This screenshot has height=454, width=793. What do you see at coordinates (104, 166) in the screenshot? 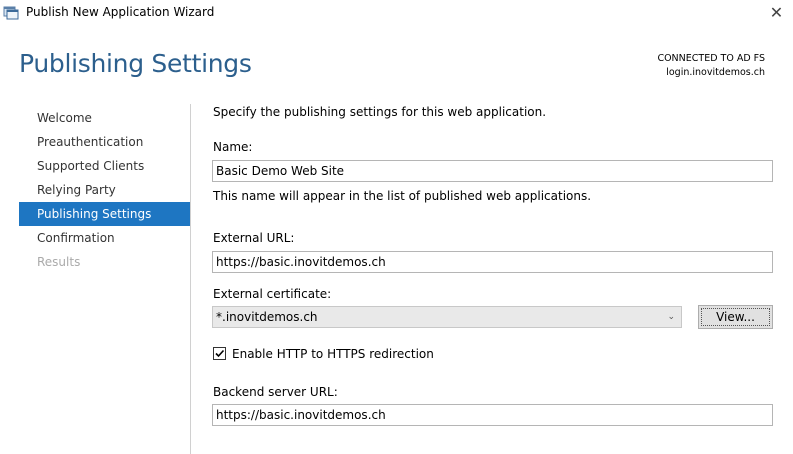
I see `nav-step-supported-clients: Supported Clients` at bounding box center [104, 166].